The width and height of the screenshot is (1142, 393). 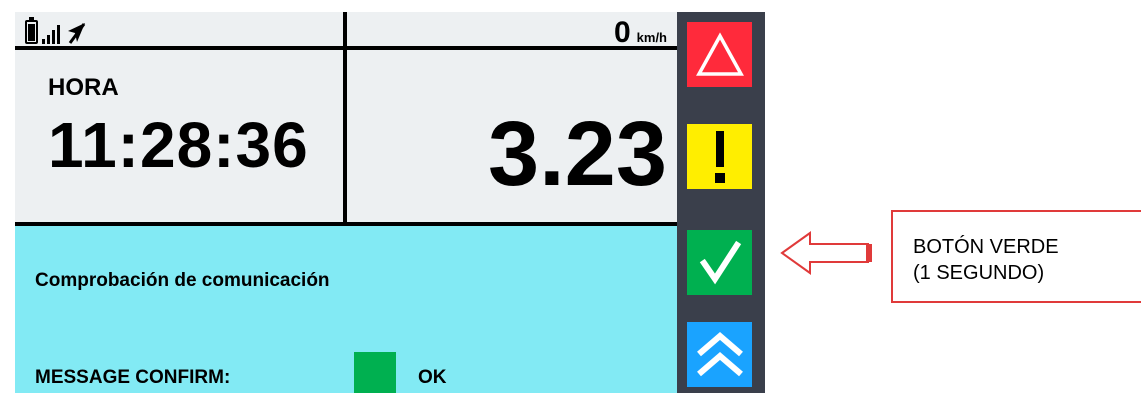 What do you see at coordinates (651, 37) in the screenshot?
I see `speed-unit: km/h` at bounding box center [651, 37].